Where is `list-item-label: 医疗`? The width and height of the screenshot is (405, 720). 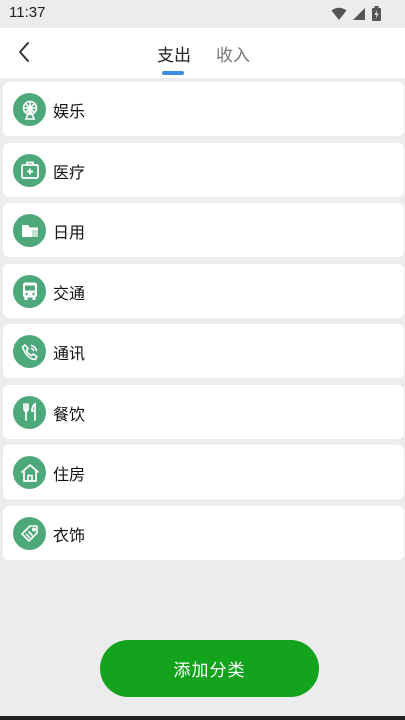 list-item-label: 医疗 is located at coordinates (69, 172).